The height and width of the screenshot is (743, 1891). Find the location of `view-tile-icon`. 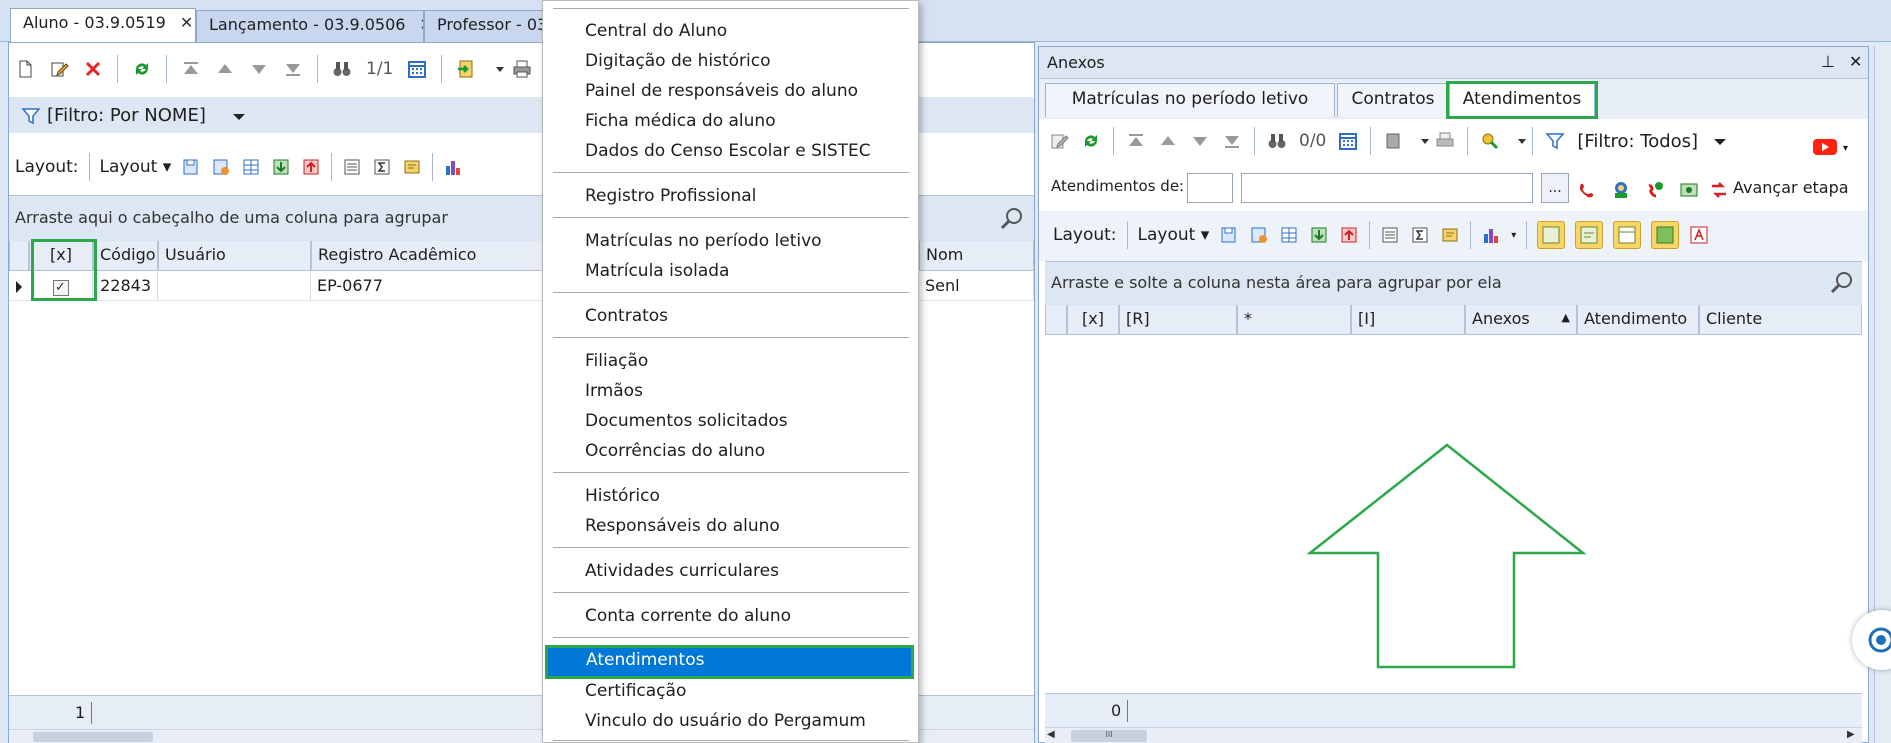

view-tile-icon is located at coordinates (1665, 235).